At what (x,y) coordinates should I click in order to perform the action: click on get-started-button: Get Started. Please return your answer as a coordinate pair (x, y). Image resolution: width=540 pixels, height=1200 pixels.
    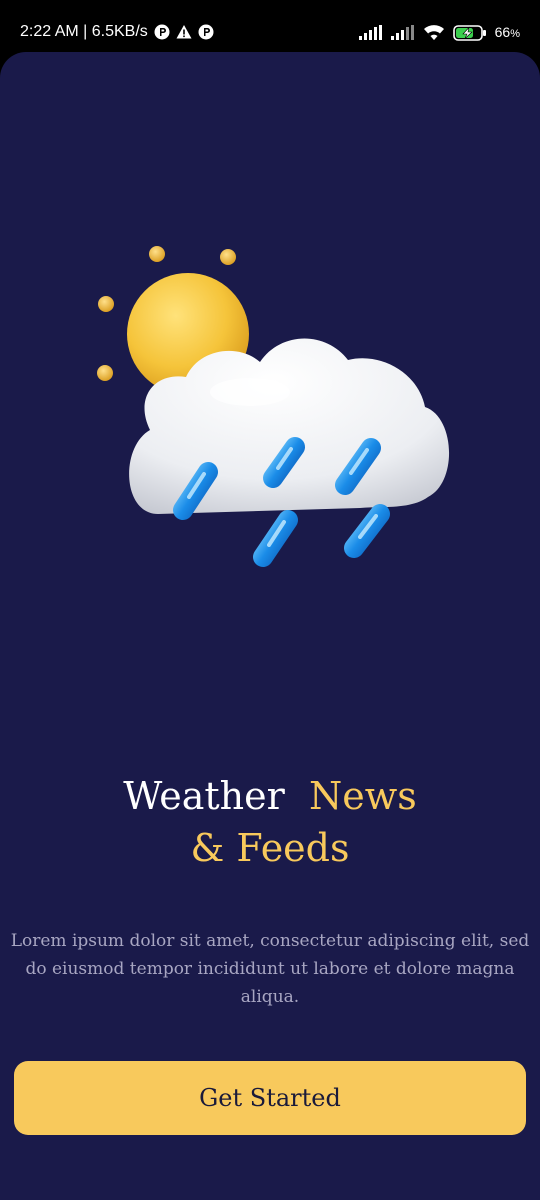
    Looking at the image, I should click on (270, 1098).